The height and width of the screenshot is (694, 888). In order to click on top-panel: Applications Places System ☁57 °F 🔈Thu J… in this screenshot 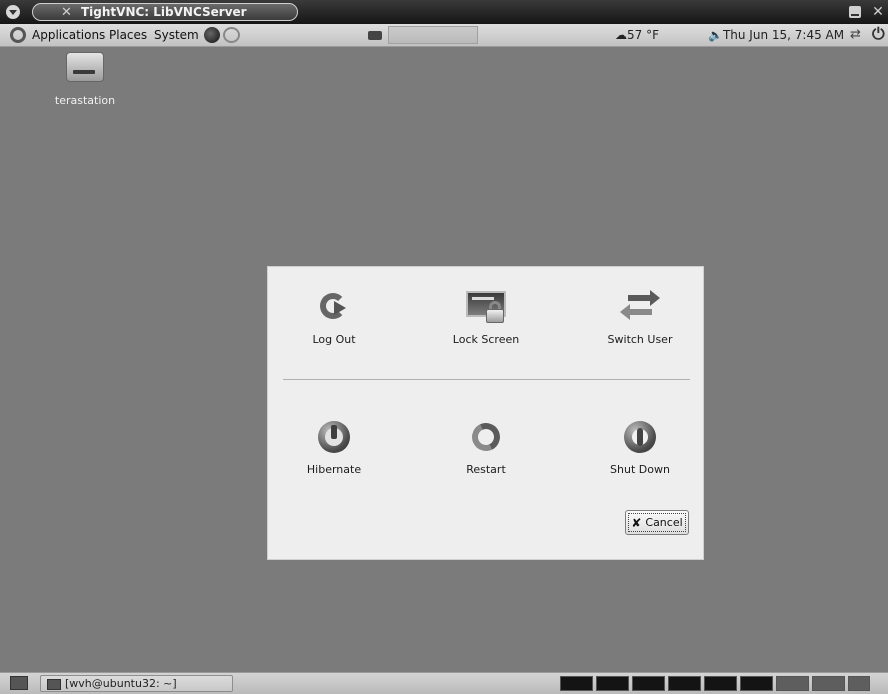, I will do `click(444, 35)`.